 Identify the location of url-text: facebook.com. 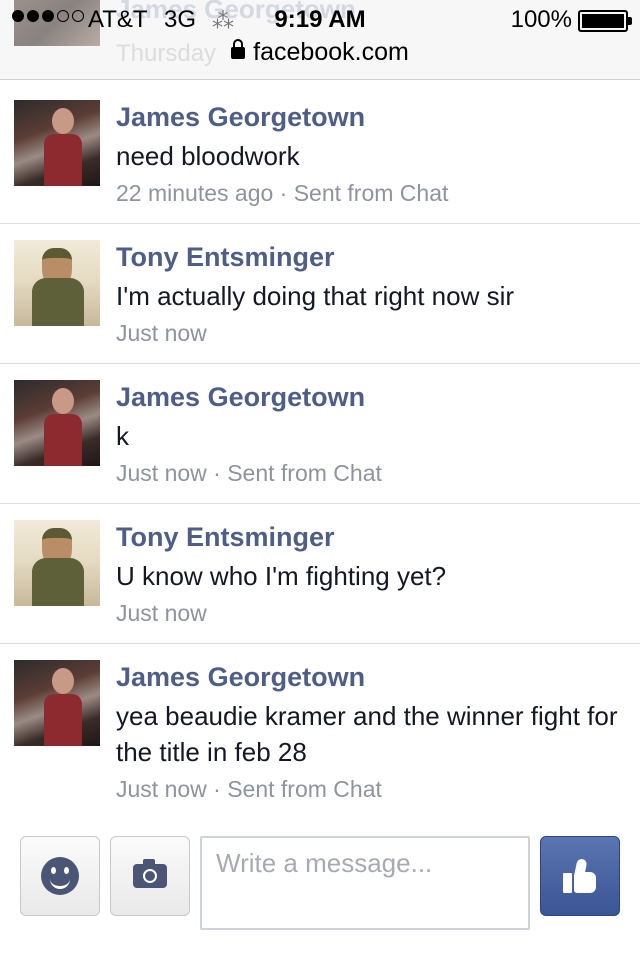
(331, 52).